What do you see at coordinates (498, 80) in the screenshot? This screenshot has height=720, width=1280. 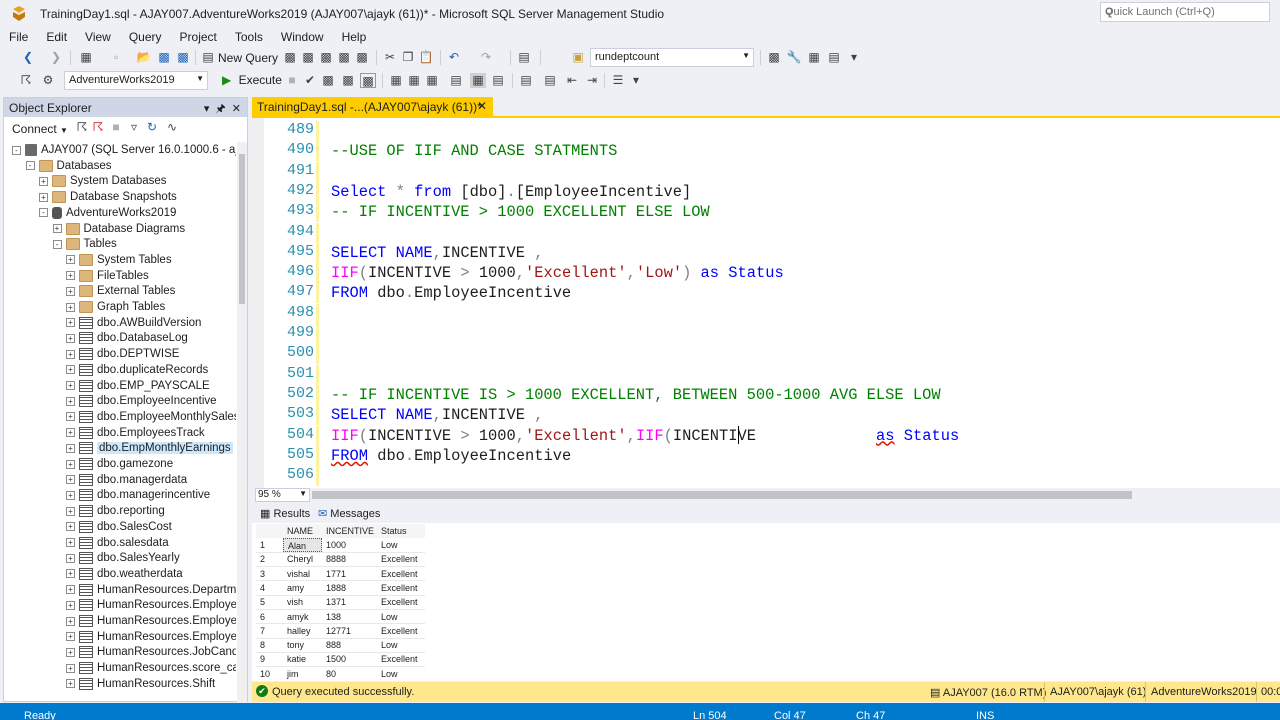 I see `results-to-file-icon: ▤` at bounding box center [498, 80].